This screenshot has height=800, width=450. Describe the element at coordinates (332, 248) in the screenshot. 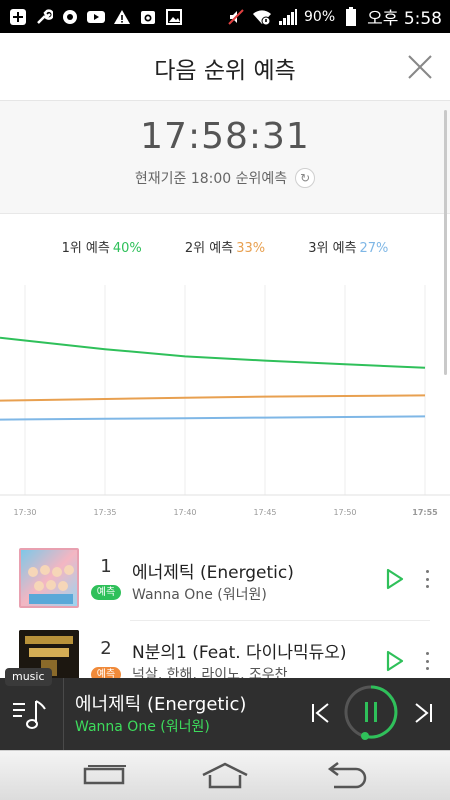

I see `legend-label: 3위 예측` at that location.